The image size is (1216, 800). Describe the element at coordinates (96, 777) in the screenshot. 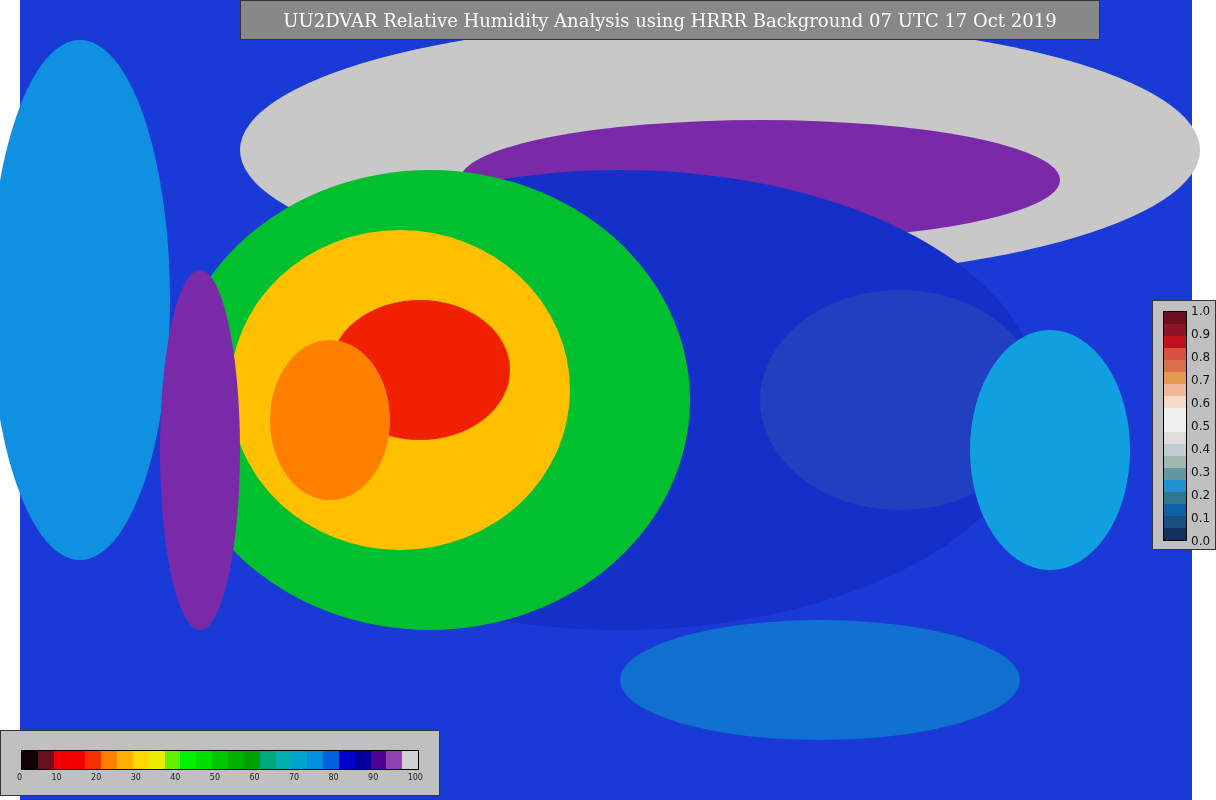

I see `tick-label: 20` at that location.